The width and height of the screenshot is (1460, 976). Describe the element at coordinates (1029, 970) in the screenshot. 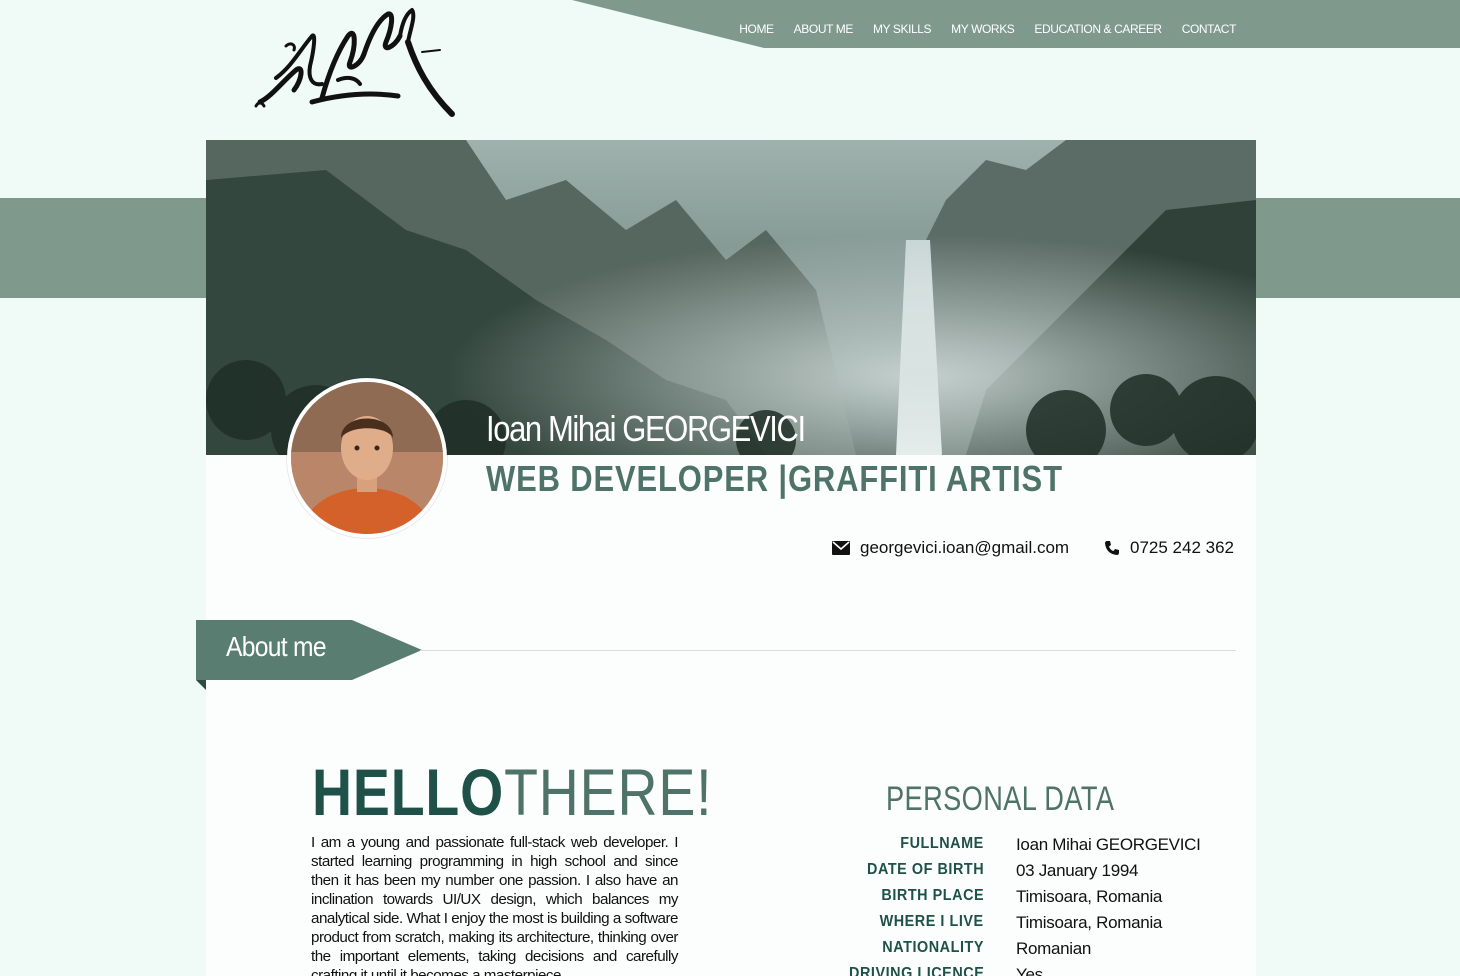

I see `pd-value-driving-licence: Yes` at that location.